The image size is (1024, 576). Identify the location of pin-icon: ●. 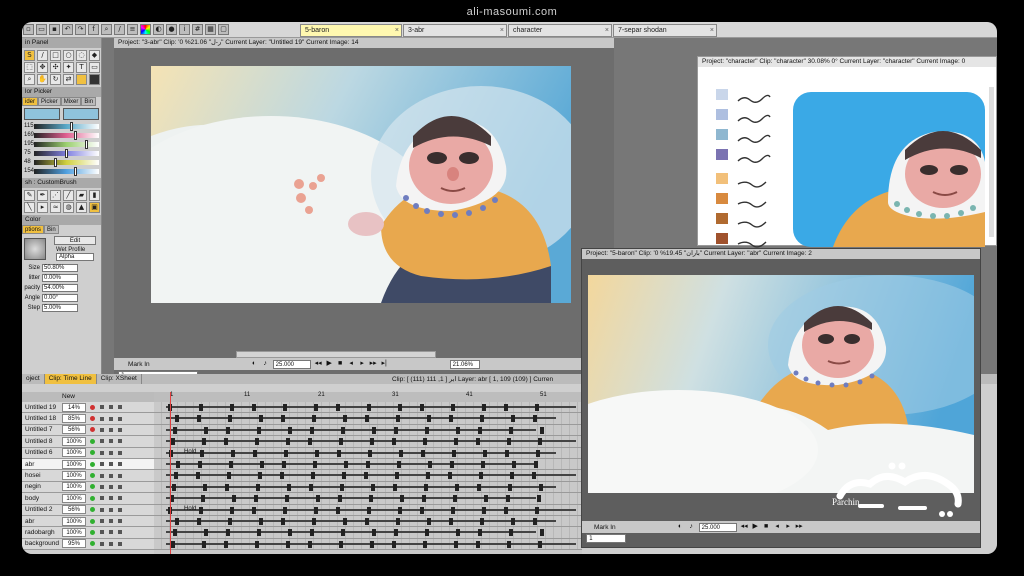
(171, 29).